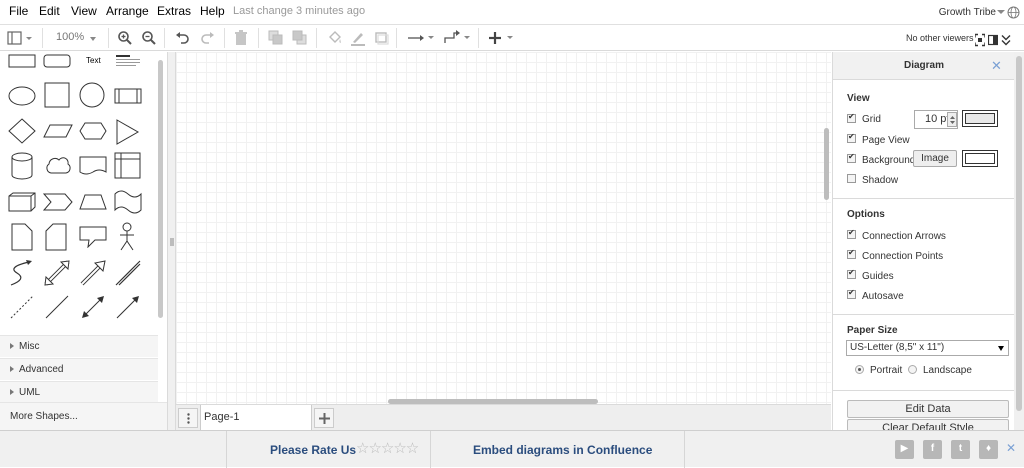 This screenshot has height=468, width=1024. I want to click on format-panel-toggle-icon, so click(20, 38).